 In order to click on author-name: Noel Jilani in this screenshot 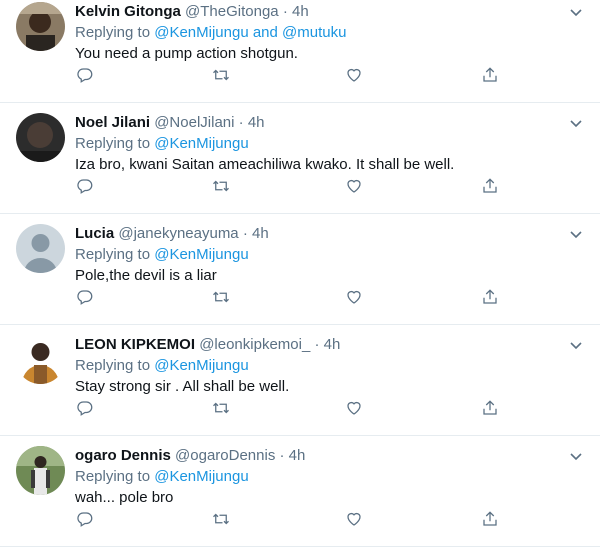, I will do `click(112, 122)`.